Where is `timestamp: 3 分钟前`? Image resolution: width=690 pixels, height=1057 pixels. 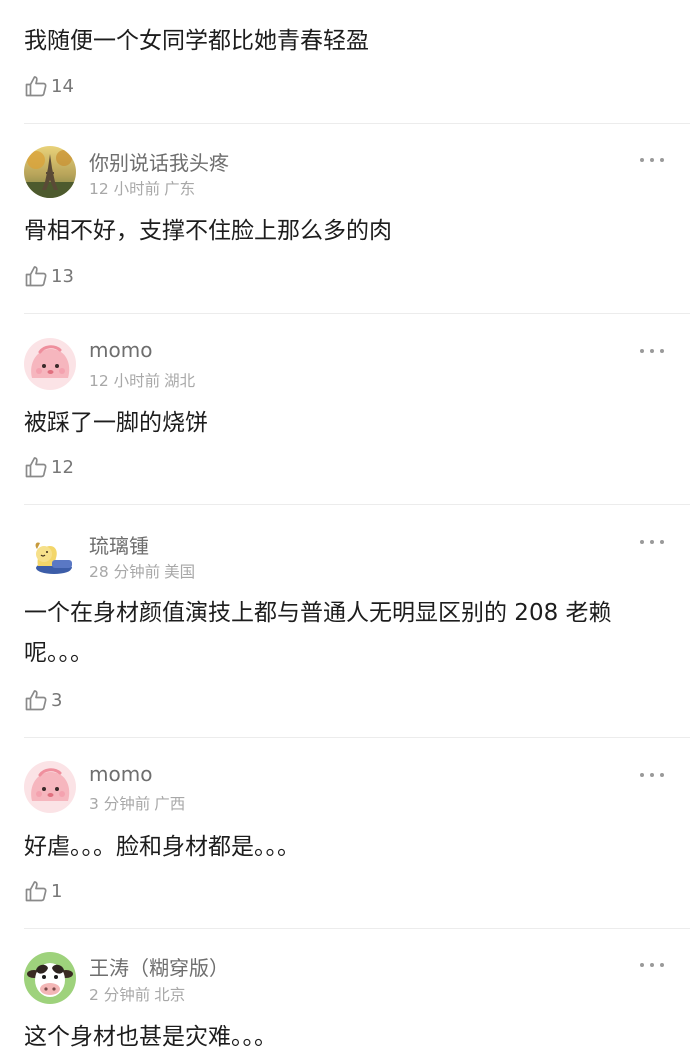 timestamp: 3 分钟前 is located at coordinates (120, 804).